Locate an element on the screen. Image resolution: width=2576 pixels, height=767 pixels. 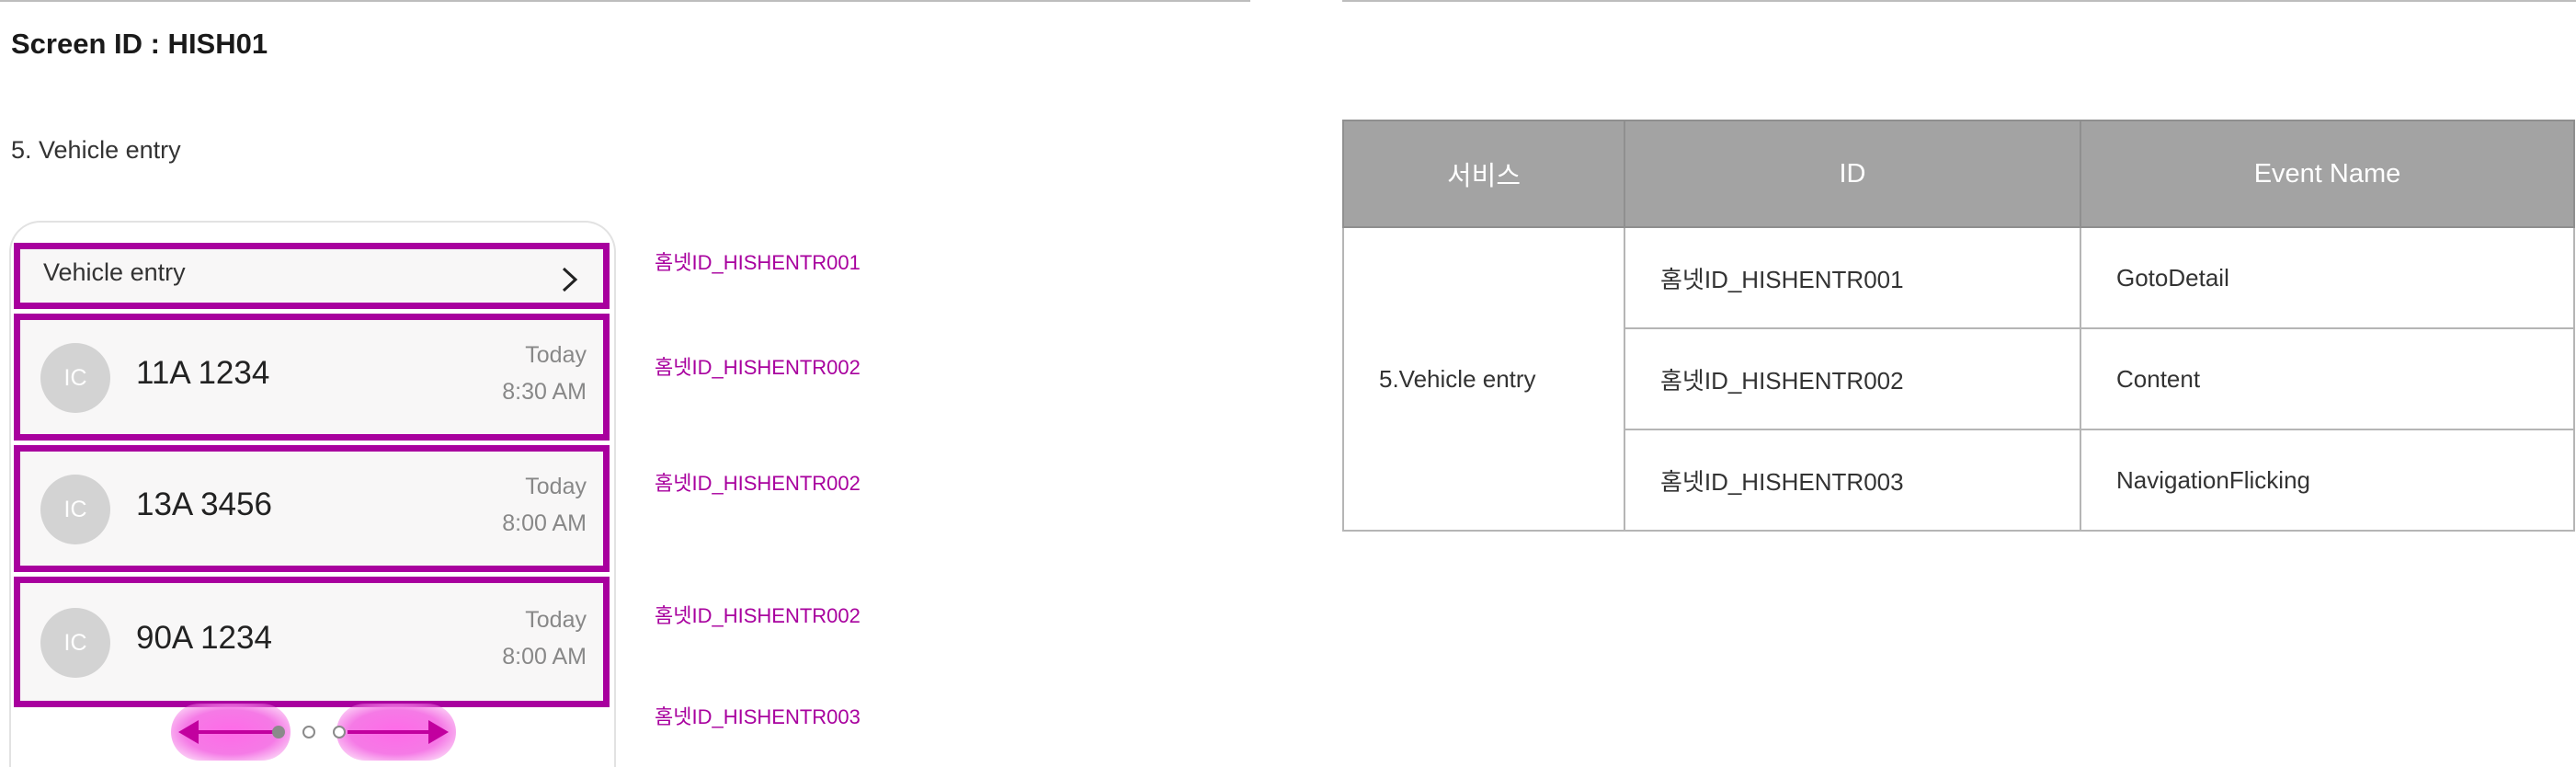
header-service: 서비스 is located at coordinates (1483, 174).